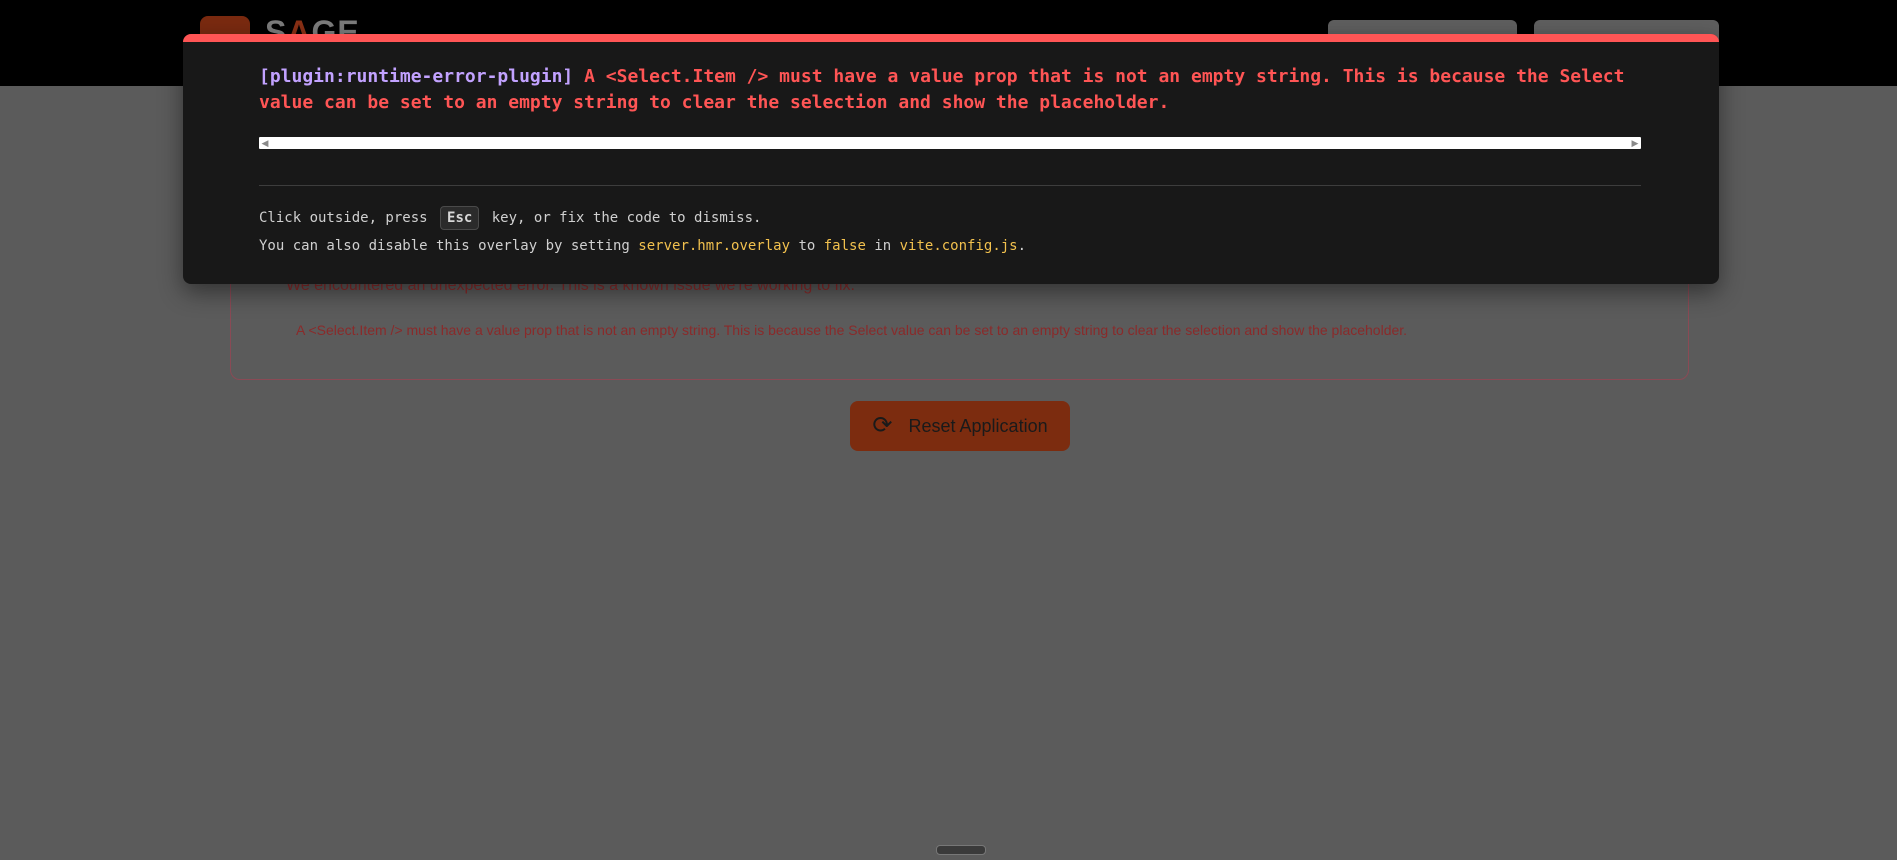  I want to click on esc-key-badge: Esc, so click(460, 218).